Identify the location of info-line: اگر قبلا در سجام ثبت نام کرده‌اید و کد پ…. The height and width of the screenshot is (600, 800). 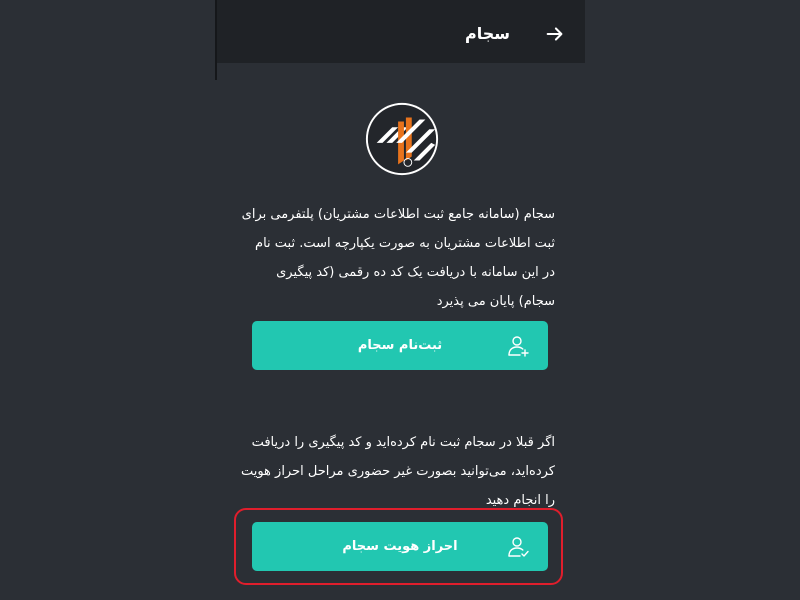
(403, 442).